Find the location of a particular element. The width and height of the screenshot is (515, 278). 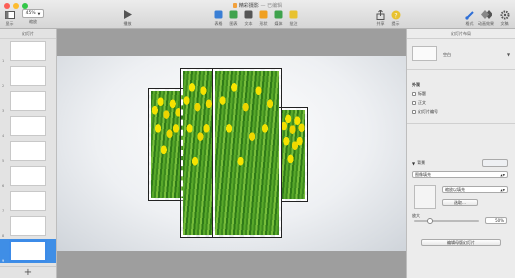

zoom-popup: 45% ▼ is located at coordinates (33, 13).